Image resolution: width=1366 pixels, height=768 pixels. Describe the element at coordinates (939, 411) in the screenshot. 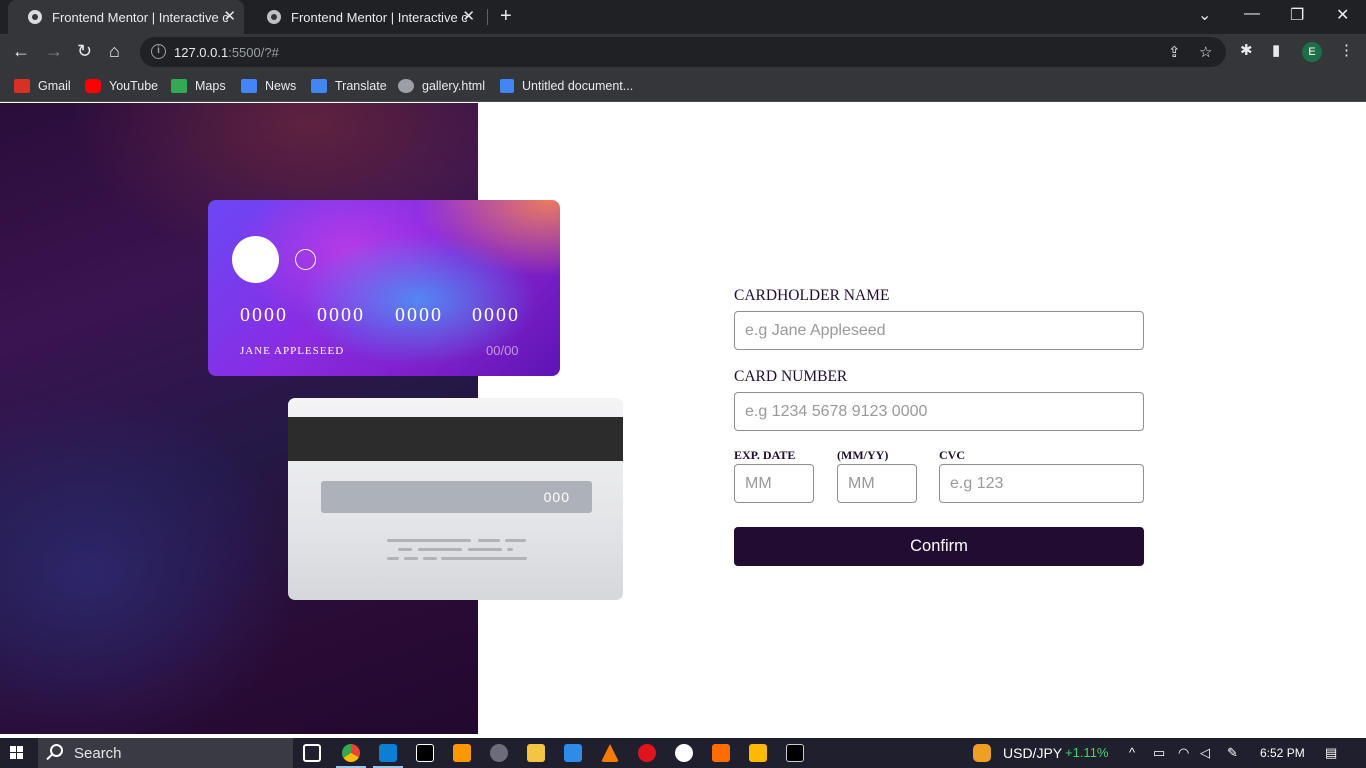

I see `card-number-input` at that location.